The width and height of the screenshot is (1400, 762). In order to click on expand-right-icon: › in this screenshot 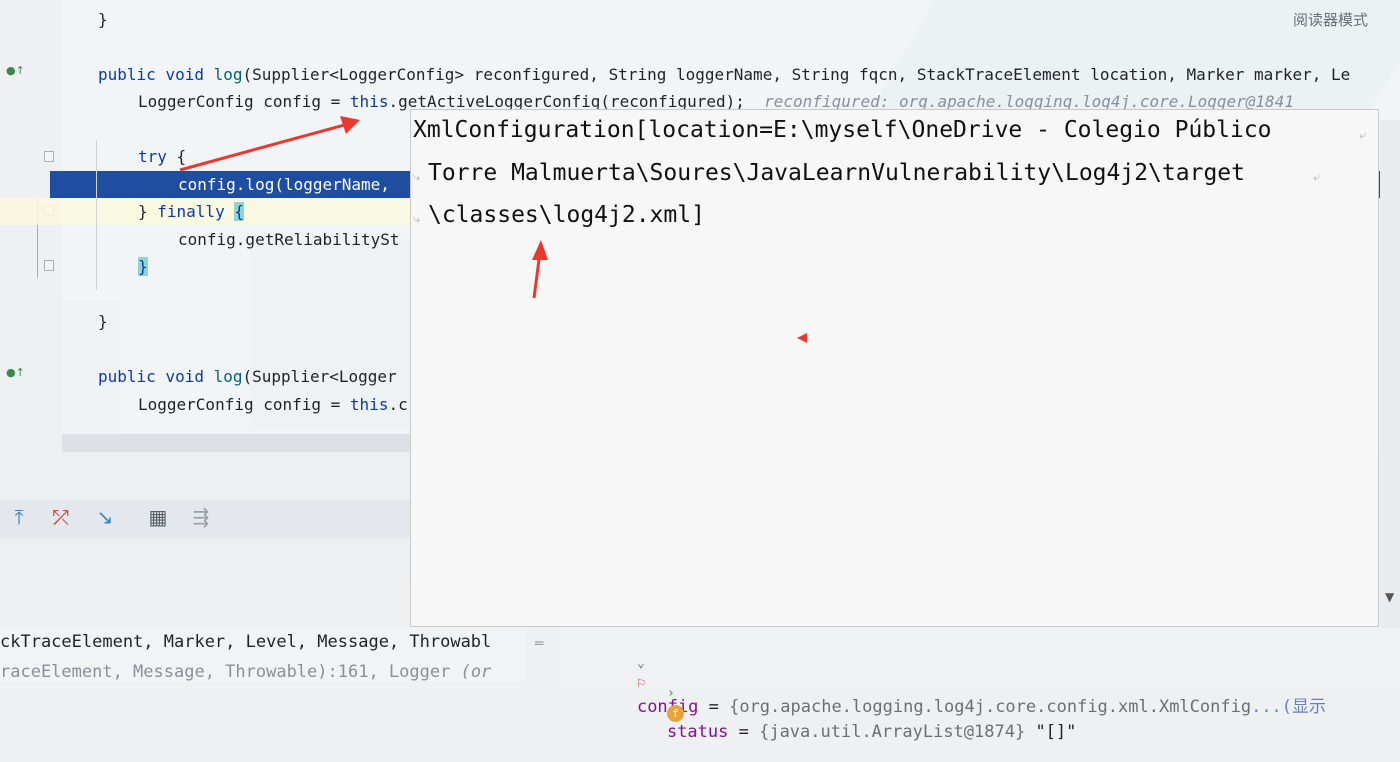, I will do `click(671, 693)`.